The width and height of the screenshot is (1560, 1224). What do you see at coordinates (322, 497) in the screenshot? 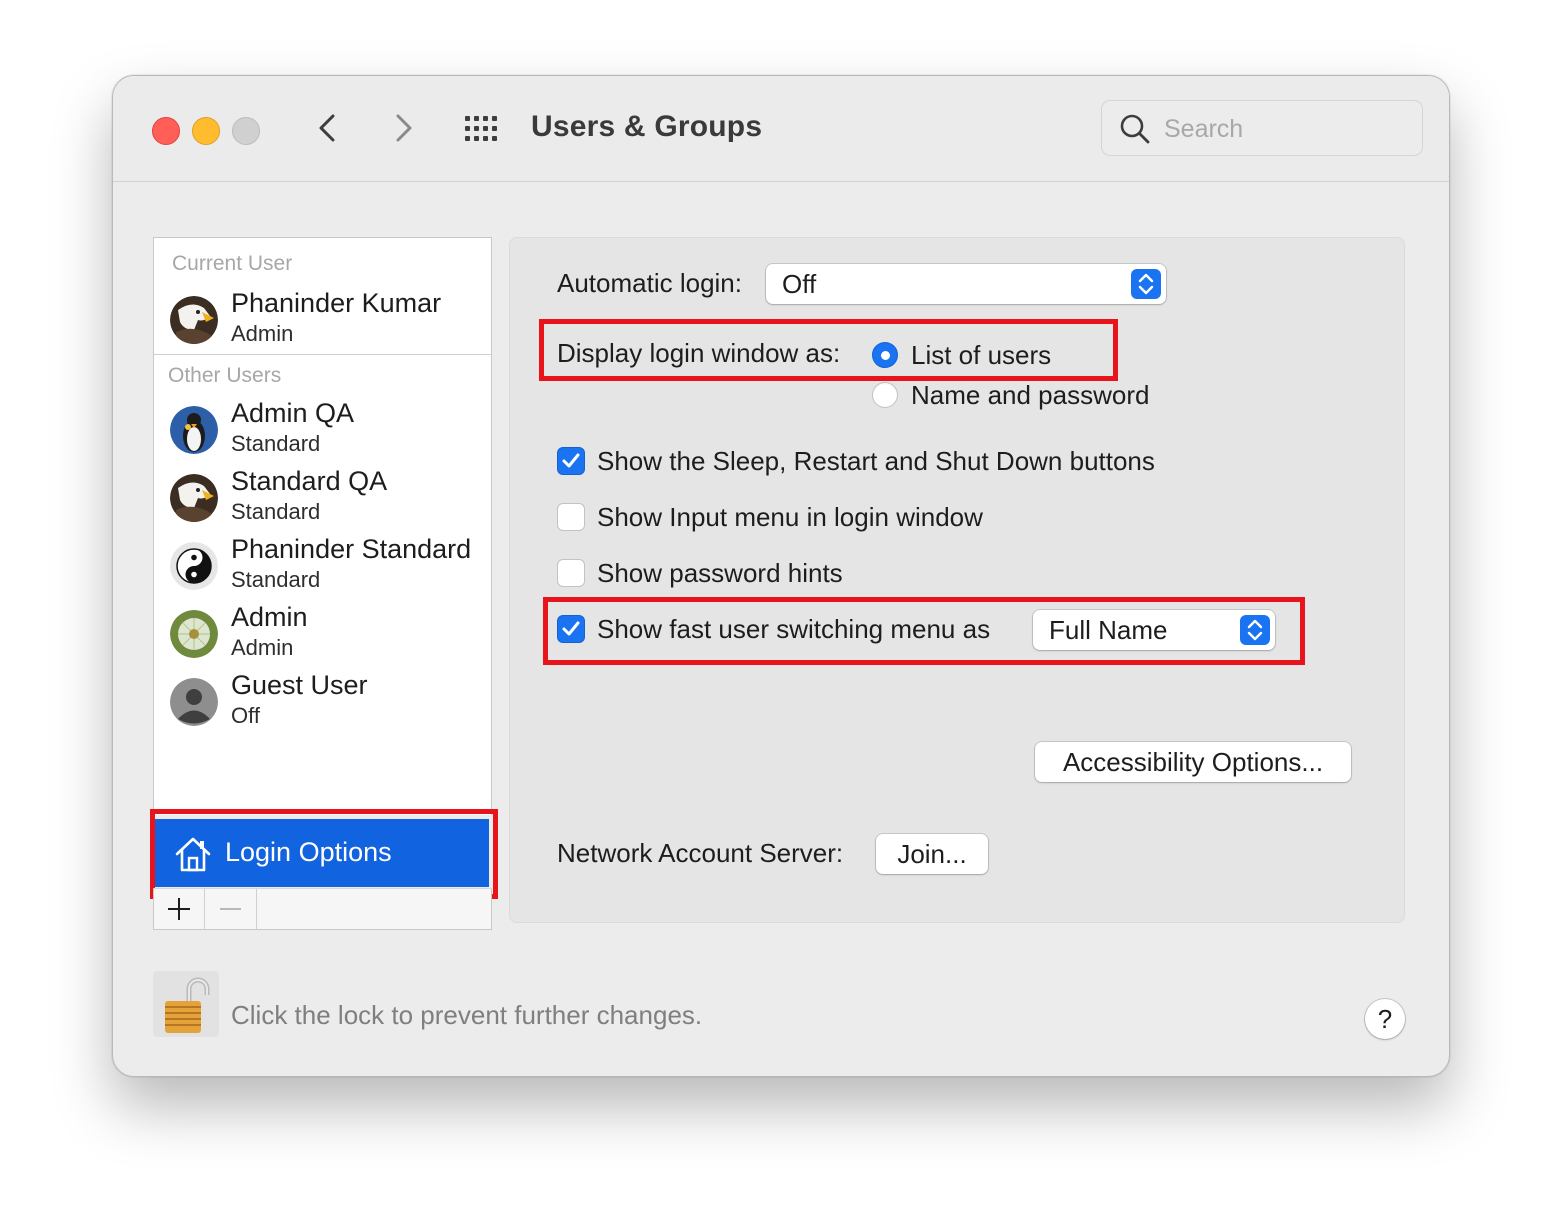
I see `user-row: Standard QA Standard` at bounding box center [322, 497].